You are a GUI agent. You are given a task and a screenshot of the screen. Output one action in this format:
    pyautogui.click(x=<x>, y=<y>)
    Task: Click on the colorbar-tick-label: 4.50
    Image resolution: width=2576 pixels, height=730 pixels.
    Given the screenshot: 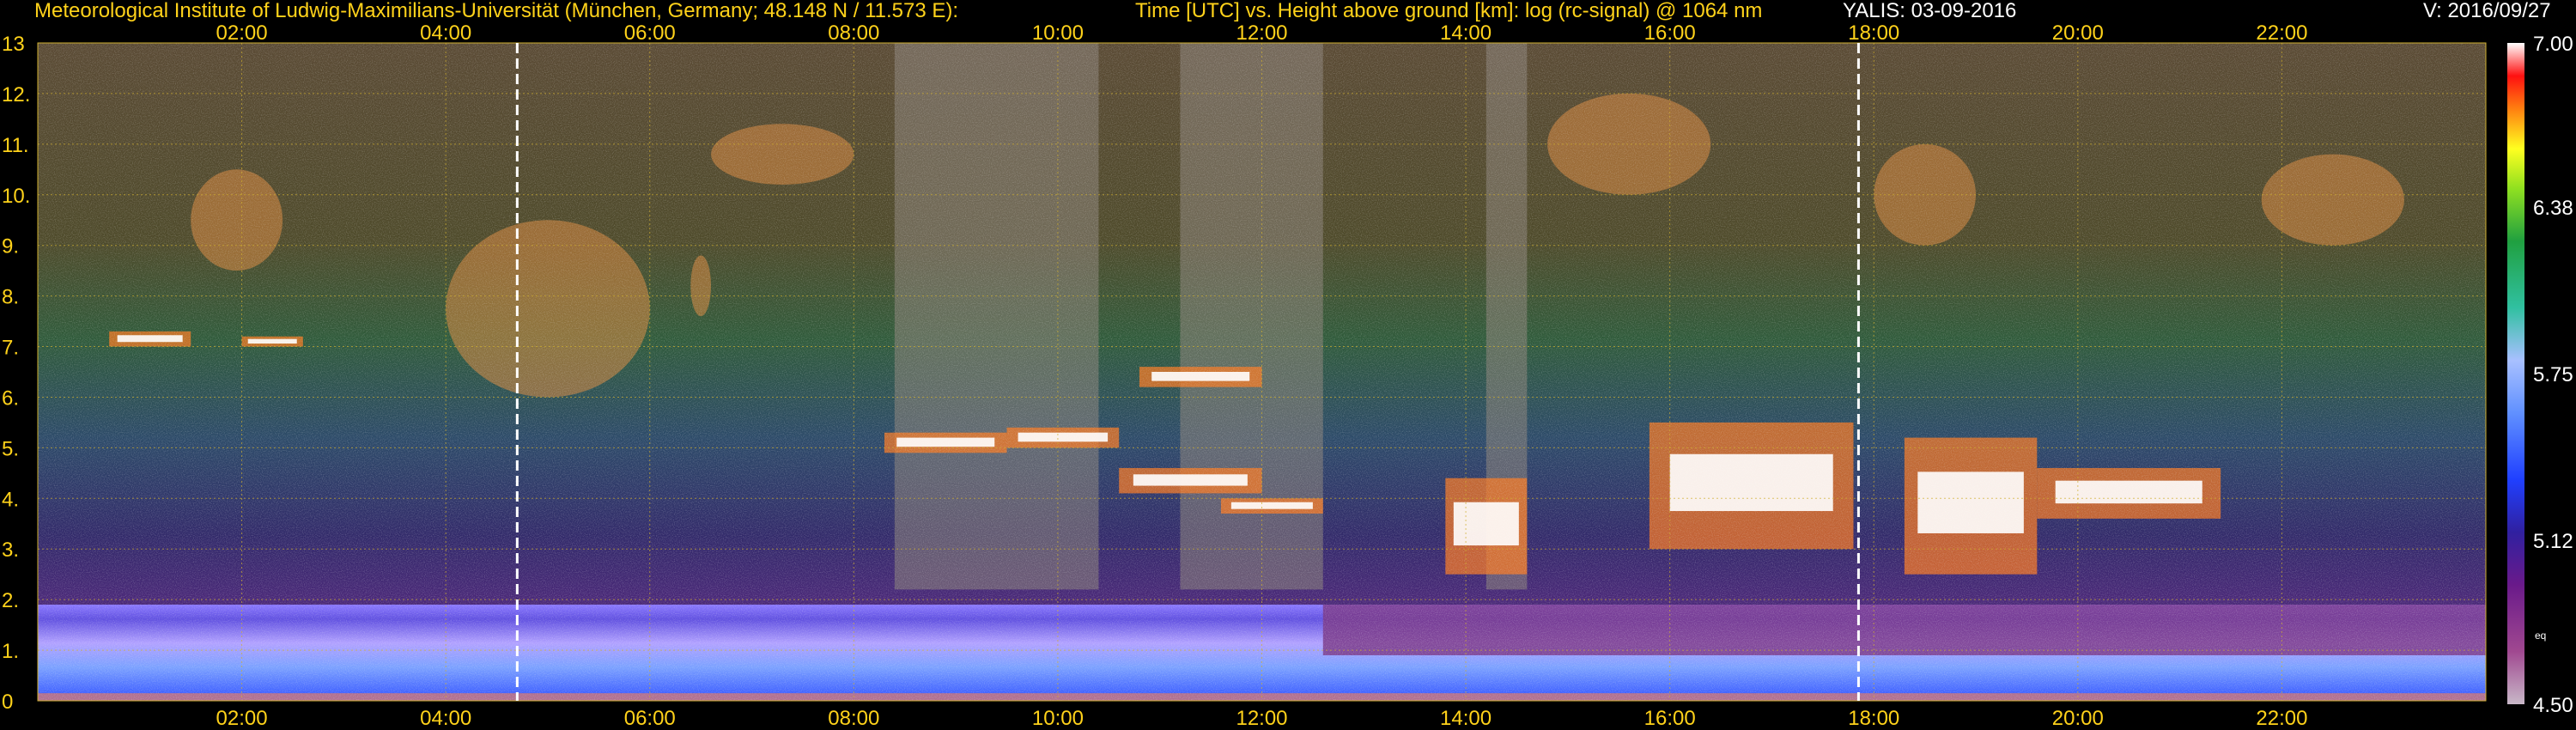 What is the action you would take?
    pyautogui.click(x=2553, y=705)
    